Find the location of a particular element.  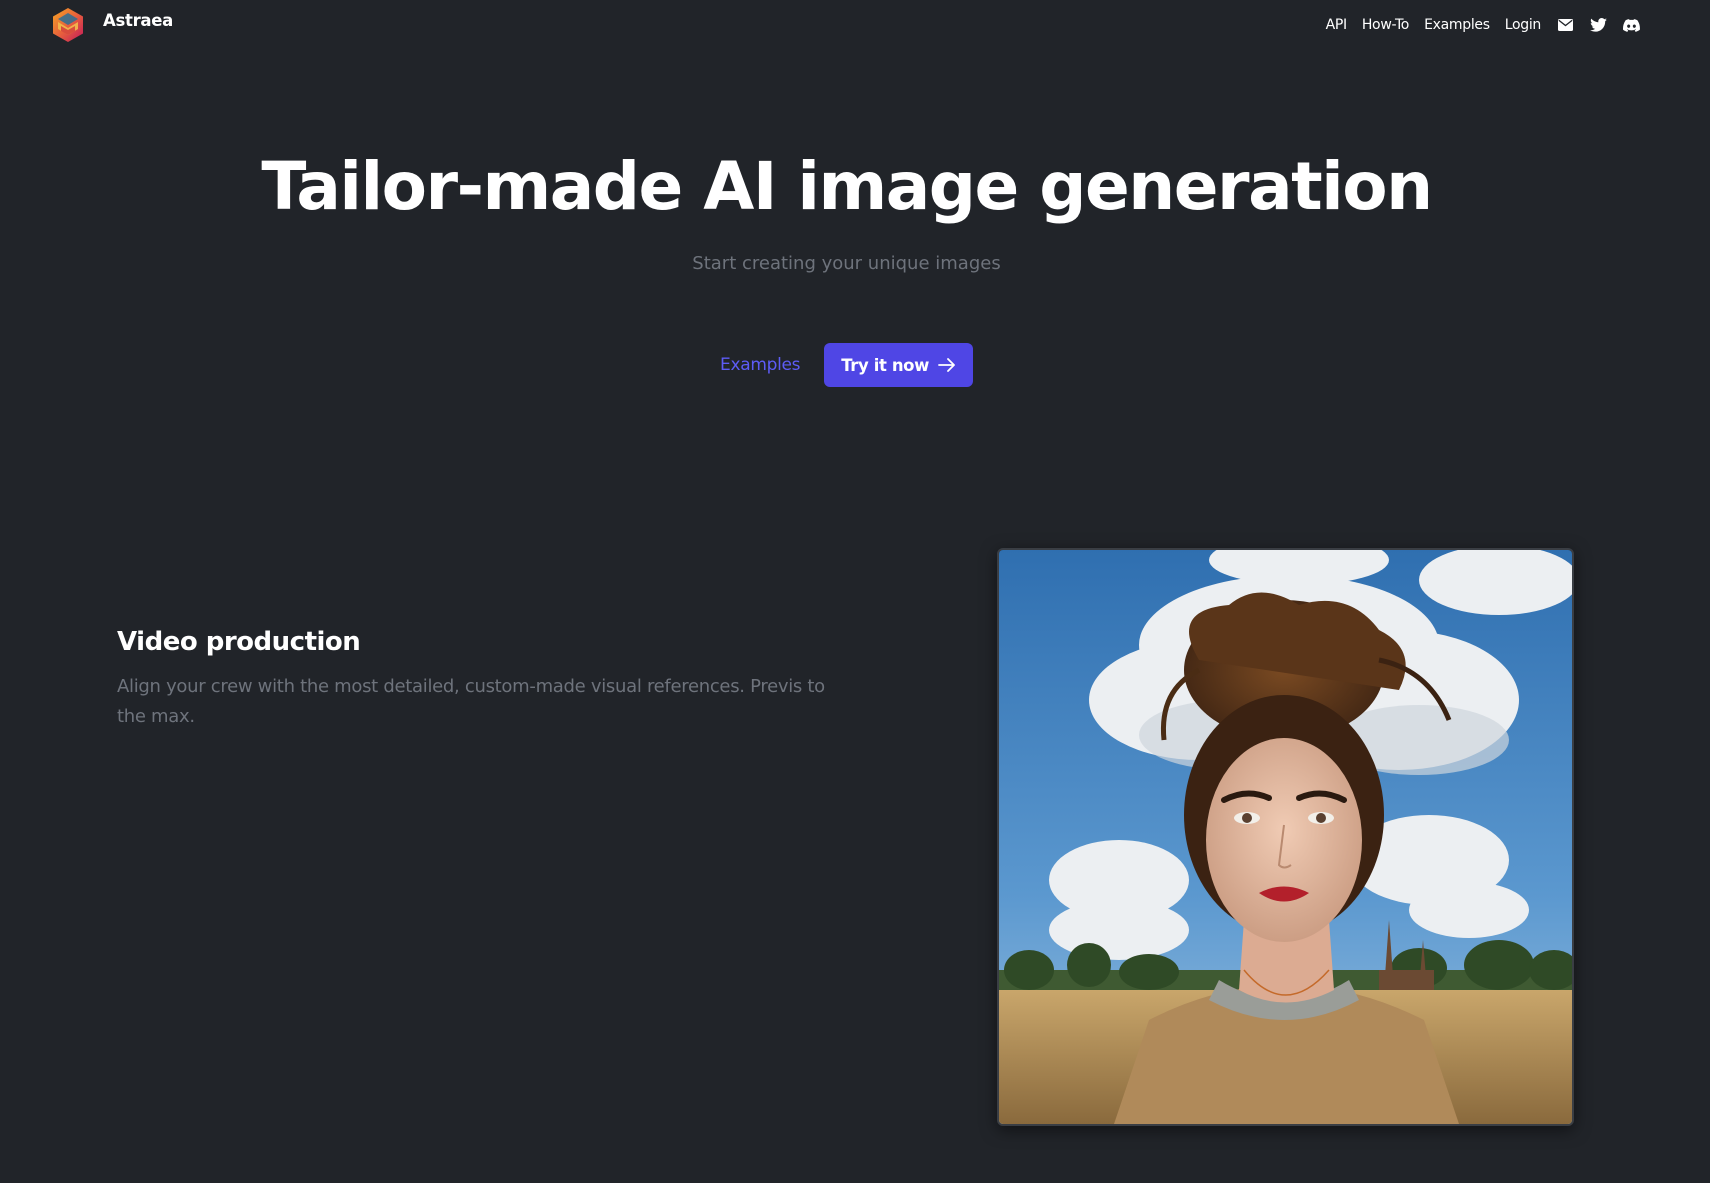

try-it-now-button: Try it now is located at coordinates (898, 365).